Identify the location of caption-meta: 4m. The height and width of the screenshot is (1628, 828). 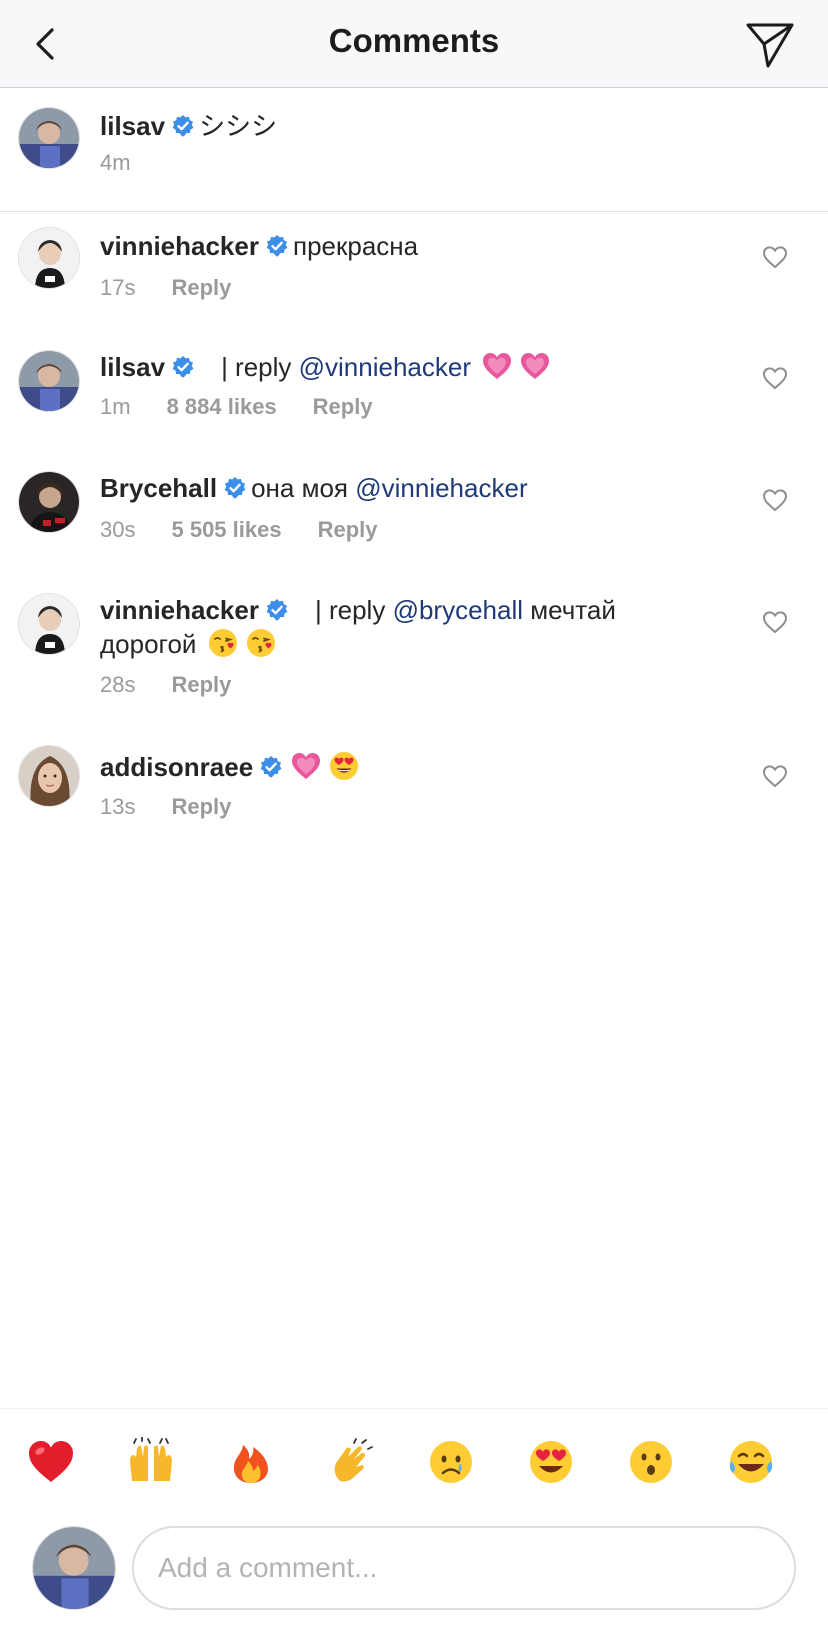
(133, 163).